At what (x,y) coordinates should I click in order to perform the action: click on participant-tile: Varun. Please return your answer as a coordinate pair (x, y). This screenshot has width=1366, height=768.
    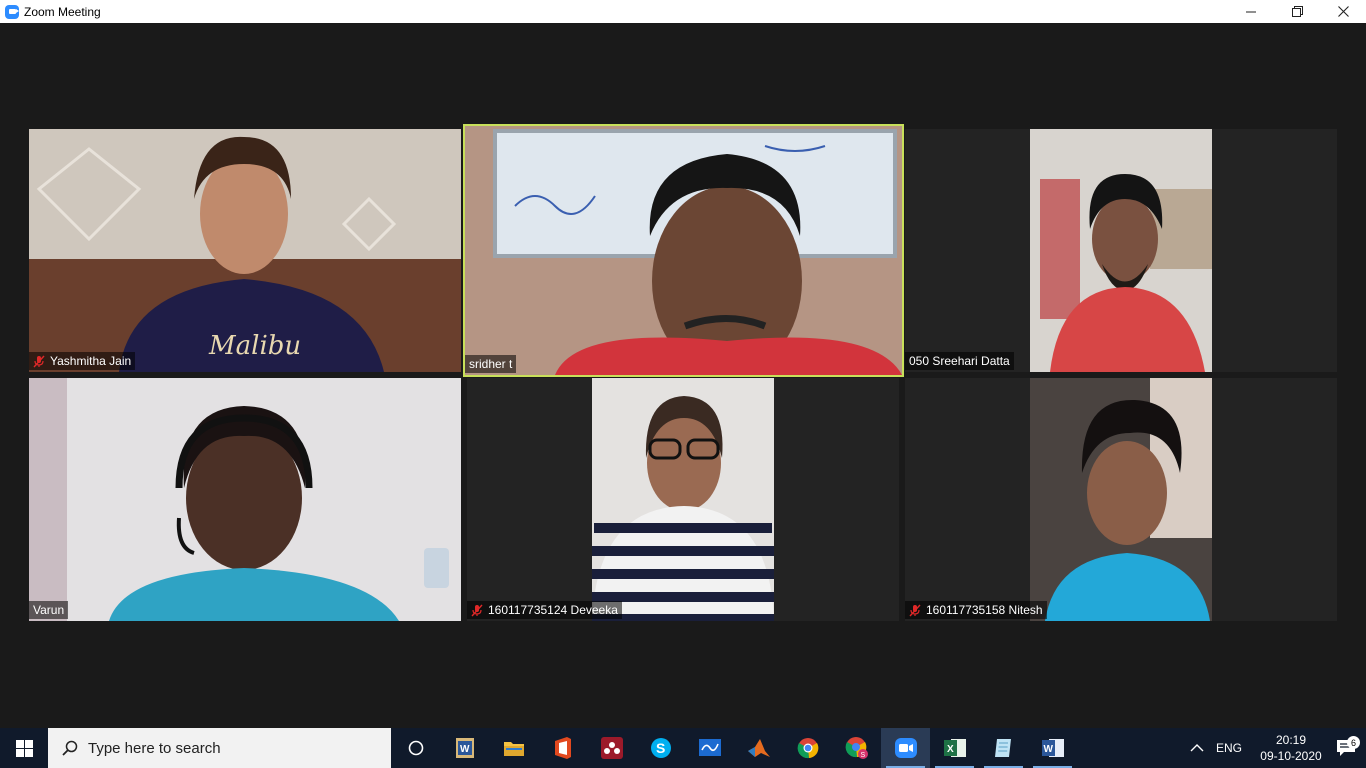
    Looking at the image, I should click on (245, 499).